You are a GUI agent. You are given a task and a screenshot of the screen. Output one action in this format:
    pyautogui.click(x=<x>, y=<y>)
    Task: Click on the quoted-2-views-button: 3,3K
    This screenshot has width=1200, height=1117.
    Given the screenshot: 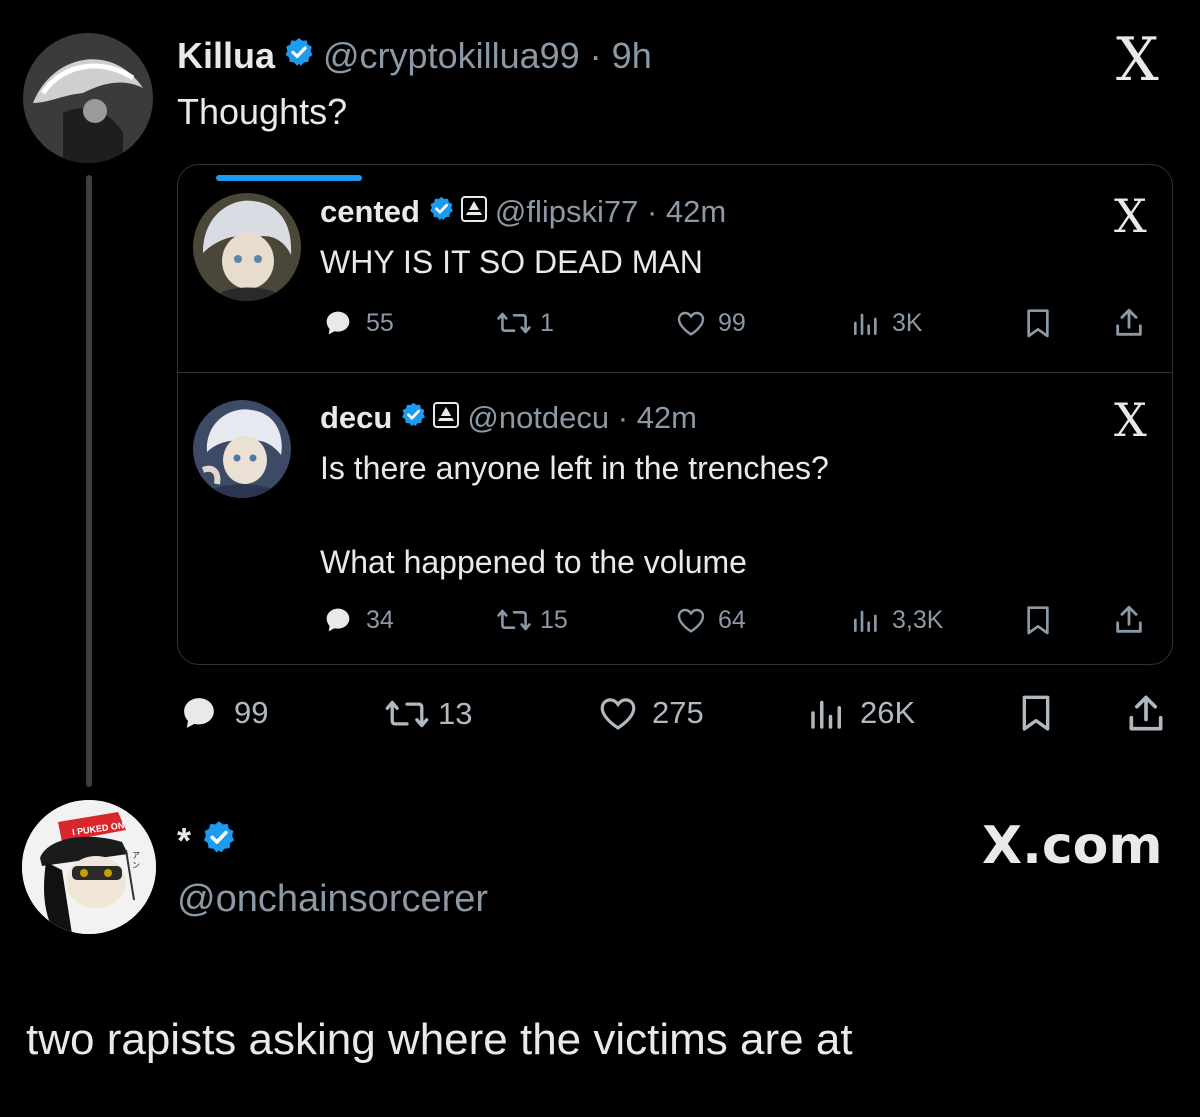 What is the action you would take?
    pyautogui.click(x=896, y=620)
    